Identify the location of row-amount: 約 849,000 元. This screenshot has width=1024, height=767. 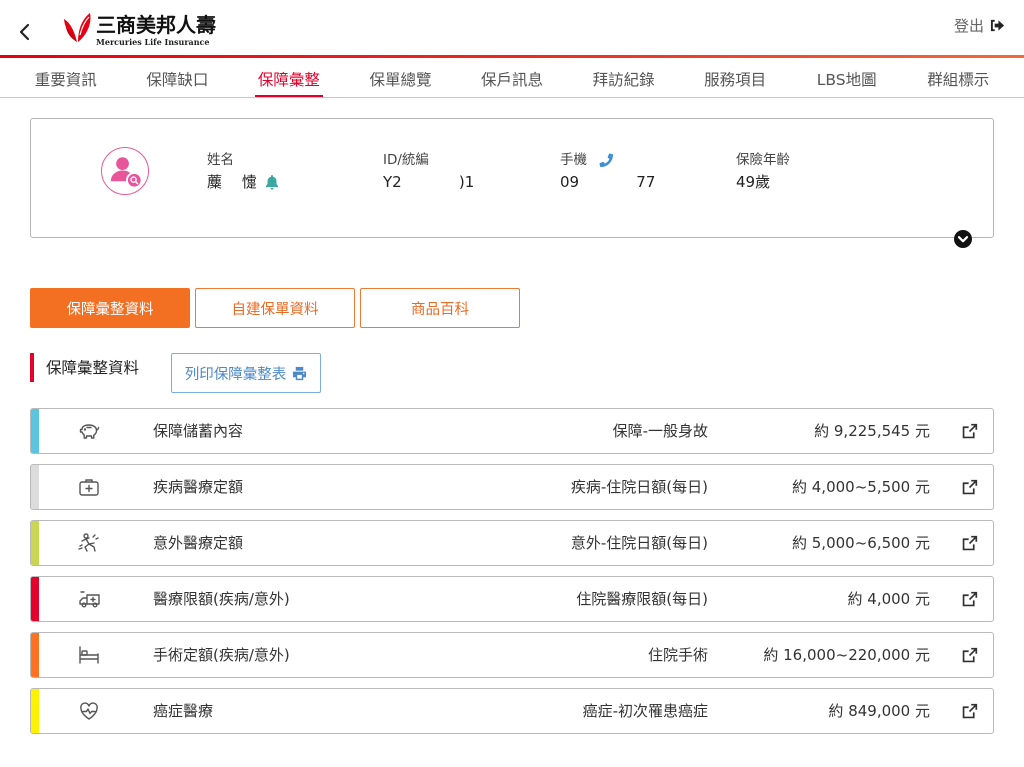
(879, 711).